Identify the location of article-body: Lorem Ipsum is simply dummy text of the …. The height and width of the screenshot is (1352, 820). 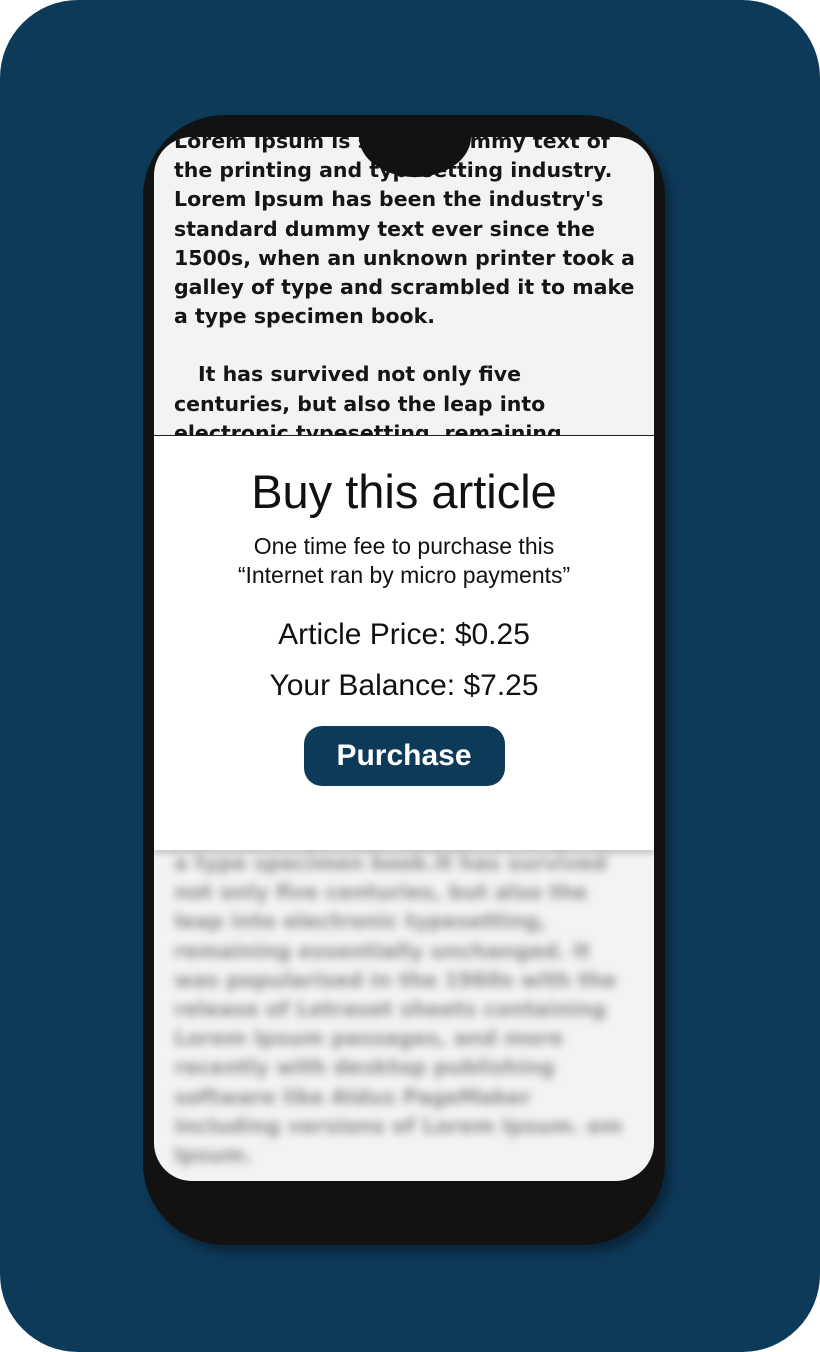
(405, 307).